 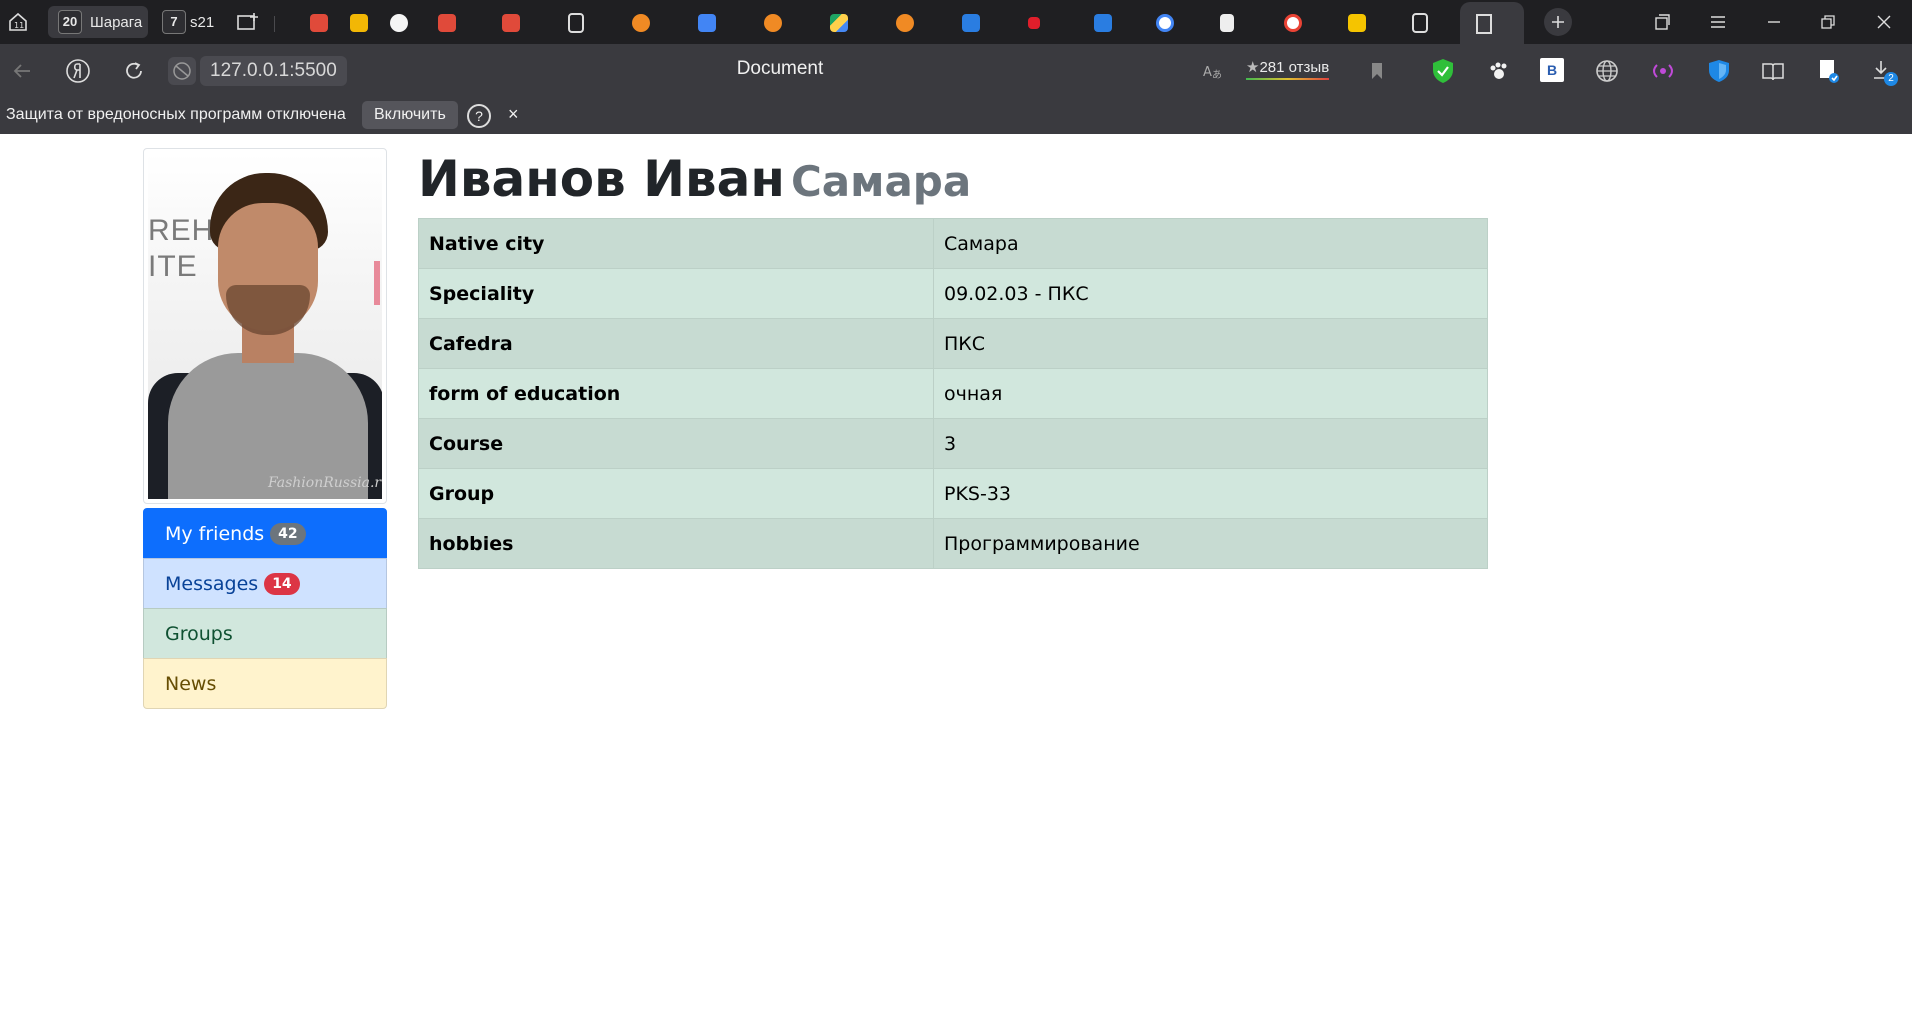 What do you see at coordinates (116, 22) in the screenshot?
I see `tab-group-label: Шарага` at bounding box center [116, 22].